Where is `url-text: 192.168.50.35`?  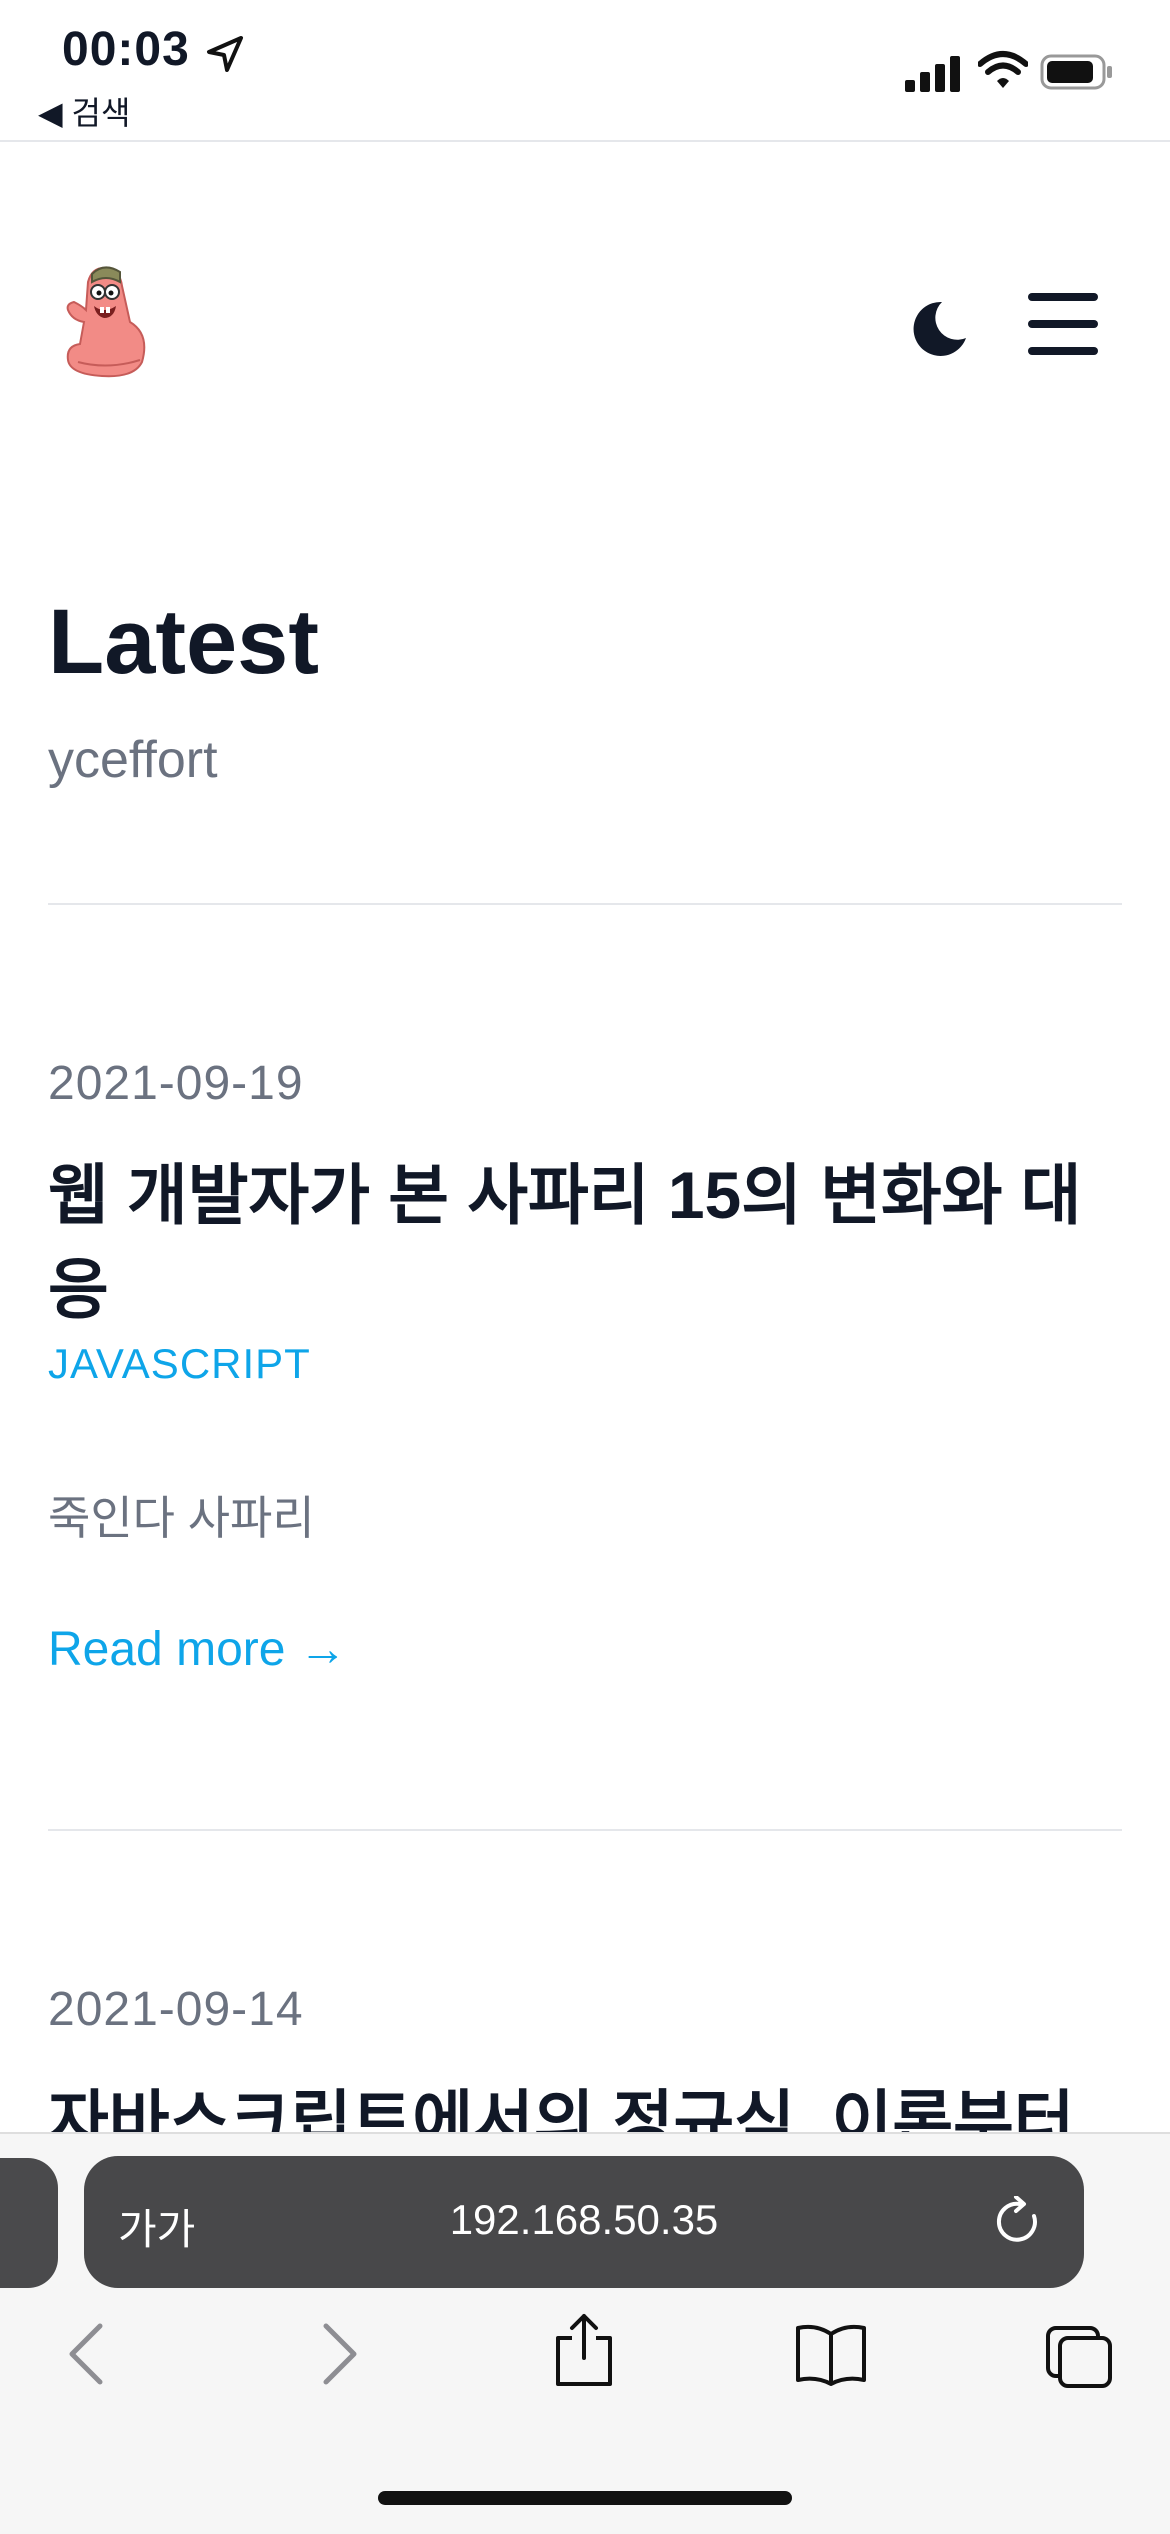 url-text: 192.168.50.35 is located at coordinates (584, 2220).